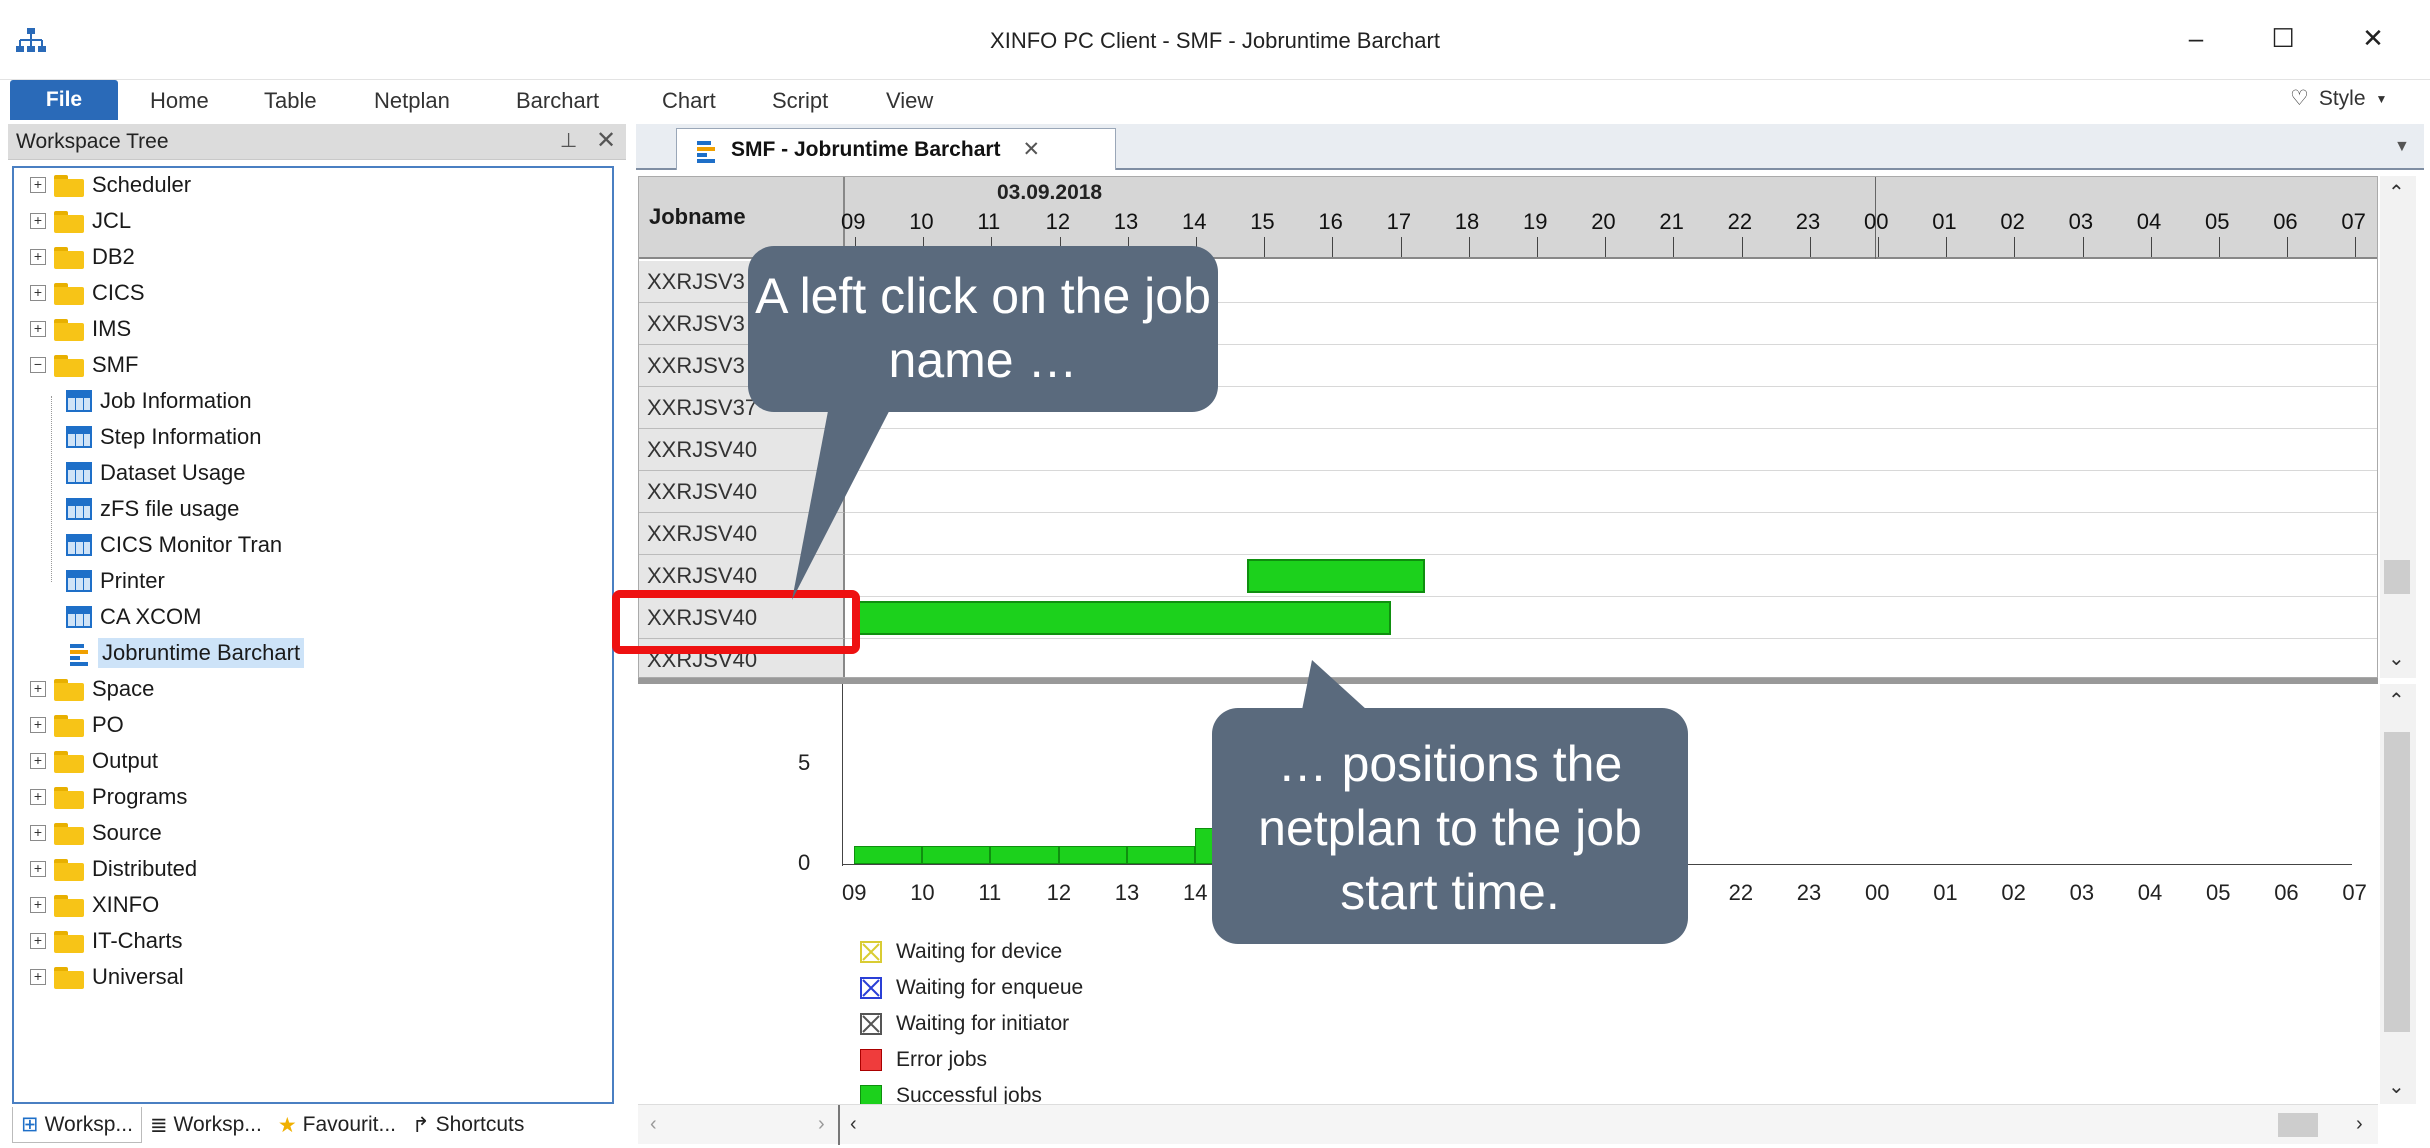 Image resolution: width=2430 pixels, height=1148 pixels. What do you see at coordinates (468, 1125) in the screenshot?
I see `tab-shortcuts: ↱ Shortcuts` at bounding box center [468, 1125].